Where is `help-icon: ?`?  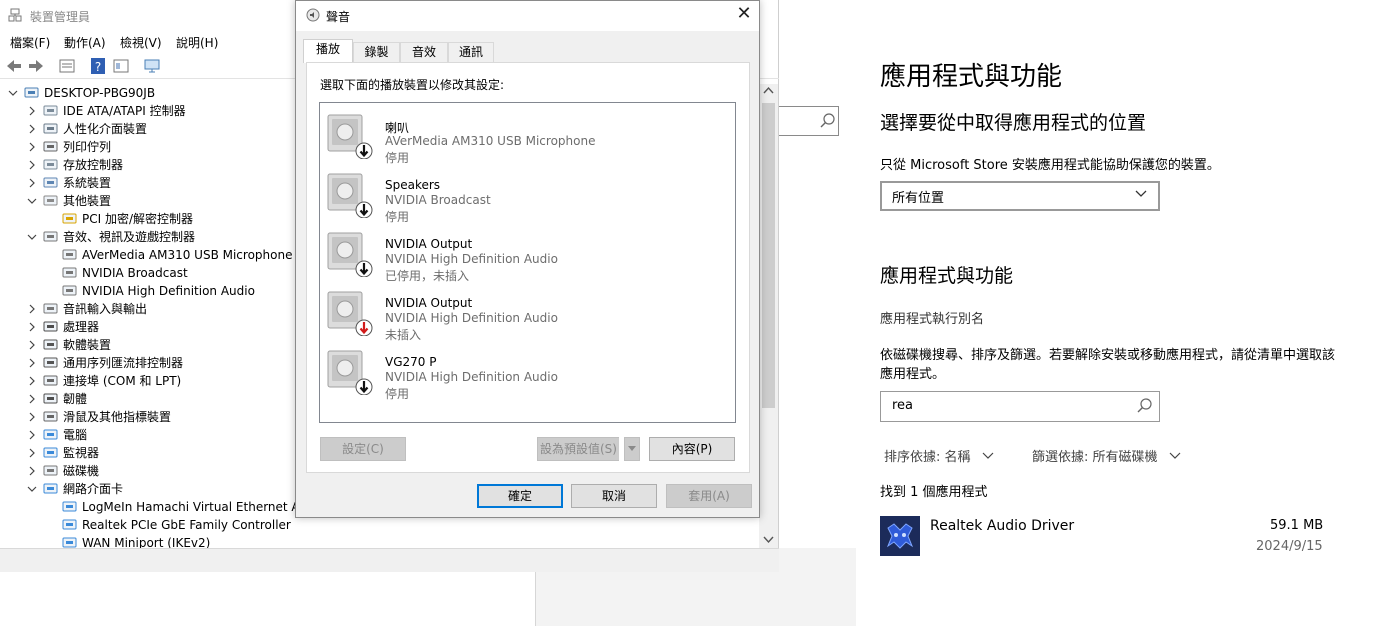
help-icon: ? is located at coordinates (98, 66).